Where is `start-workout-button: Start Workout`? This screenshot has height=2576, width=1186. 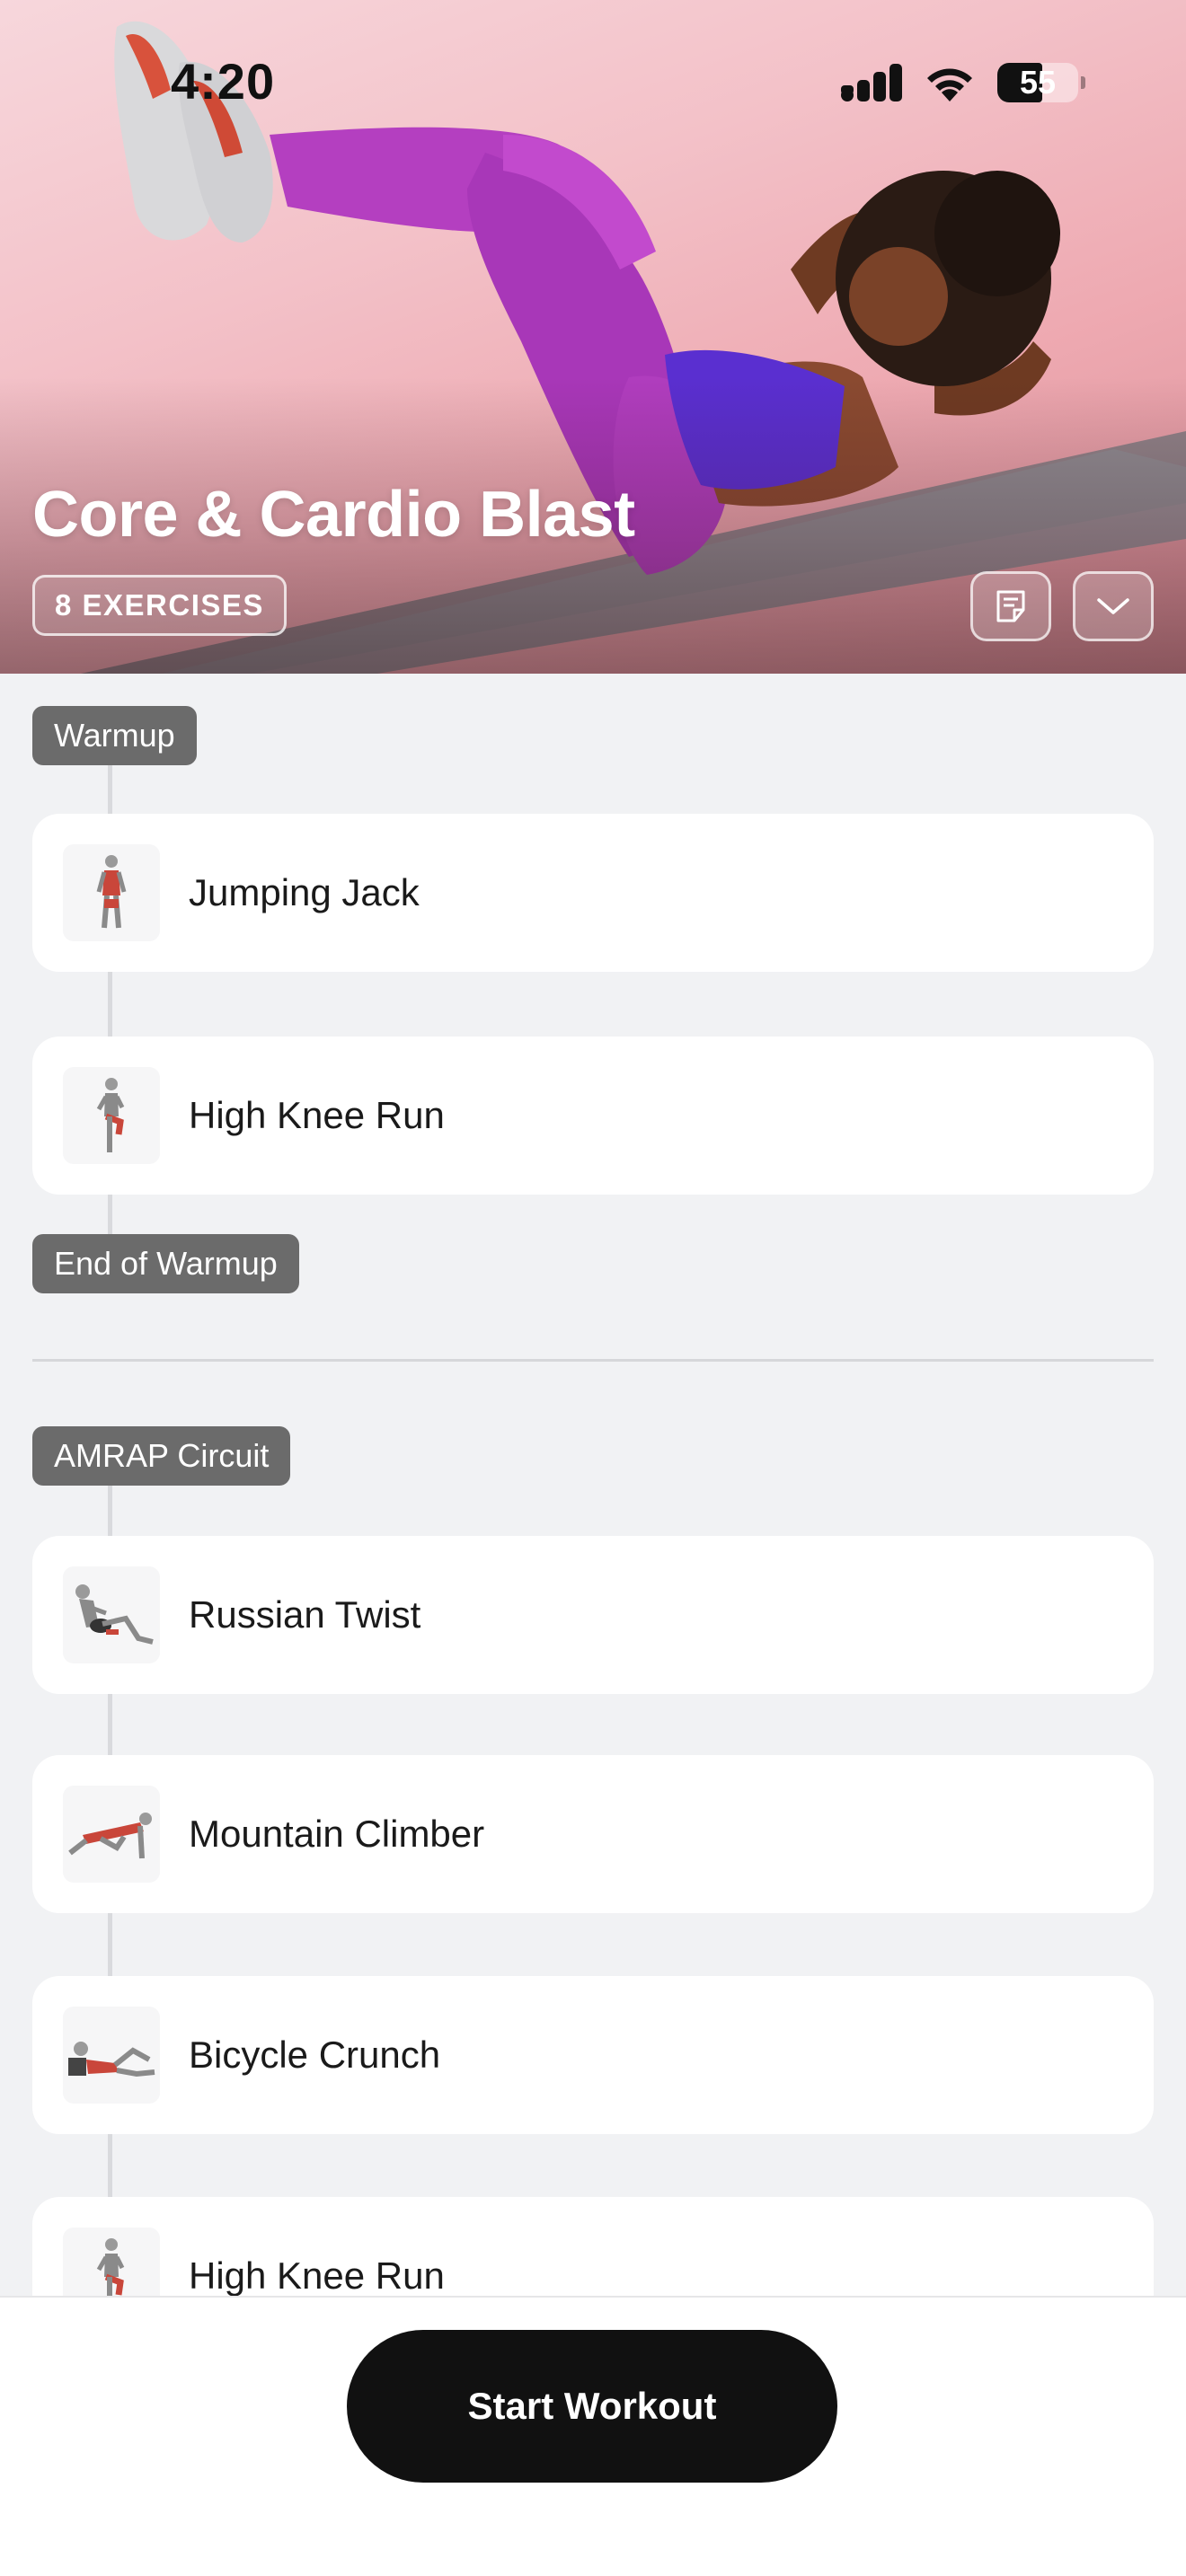
start-workout-button: Start Workout is located at coordinates (592, 2406).